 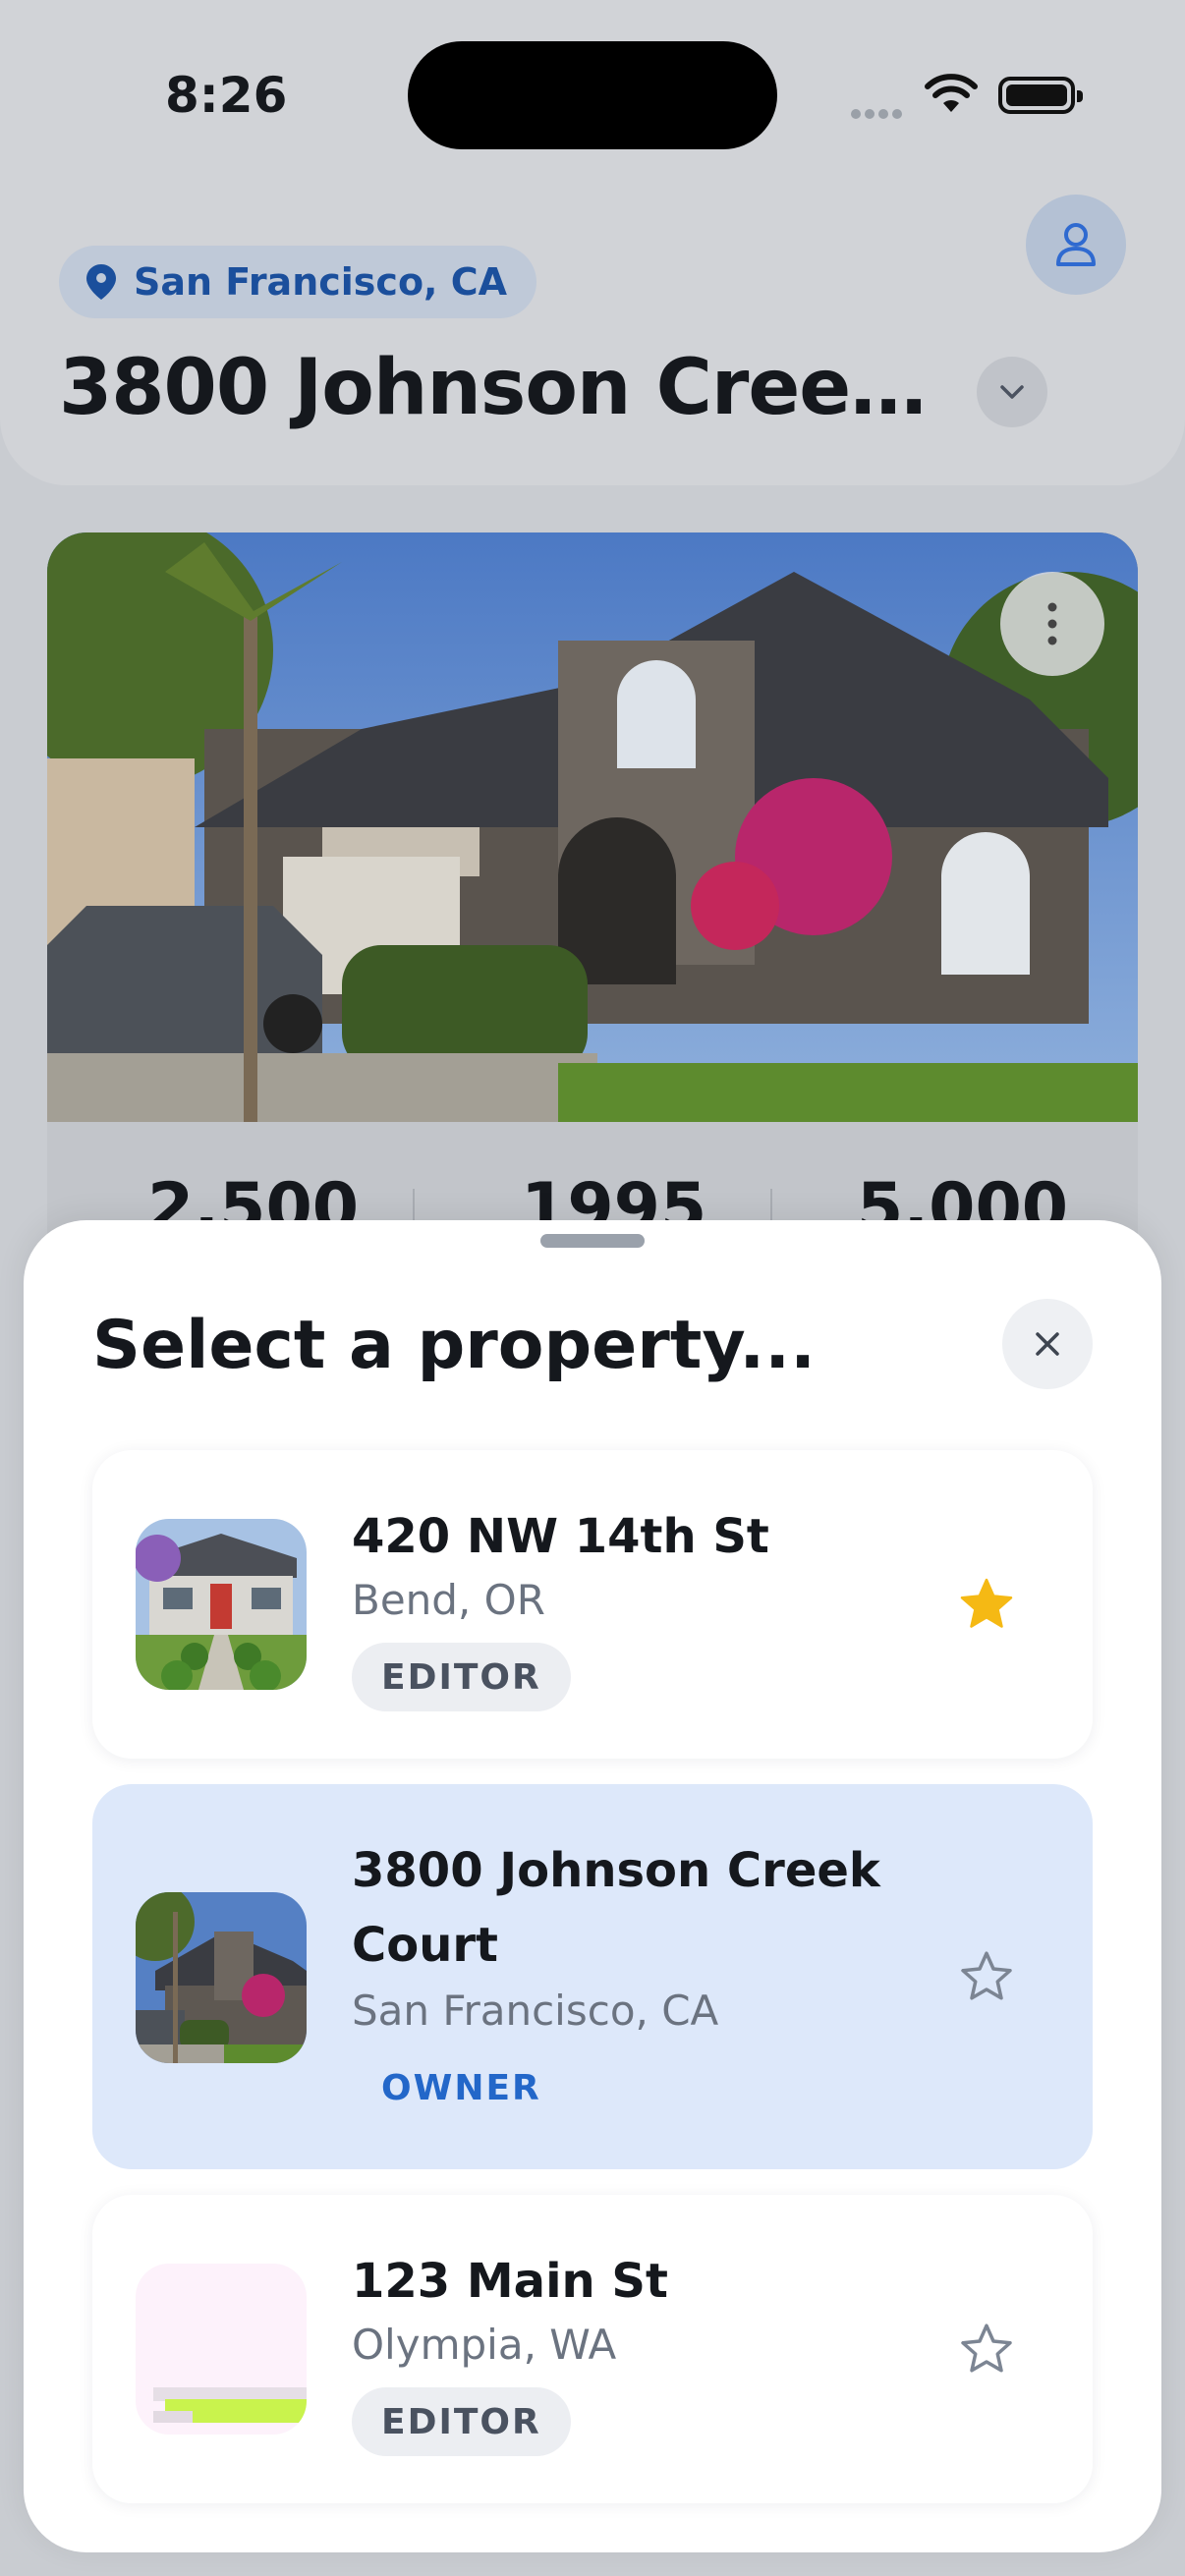 I want to click on close-button, so click(x=1048, y=1344).